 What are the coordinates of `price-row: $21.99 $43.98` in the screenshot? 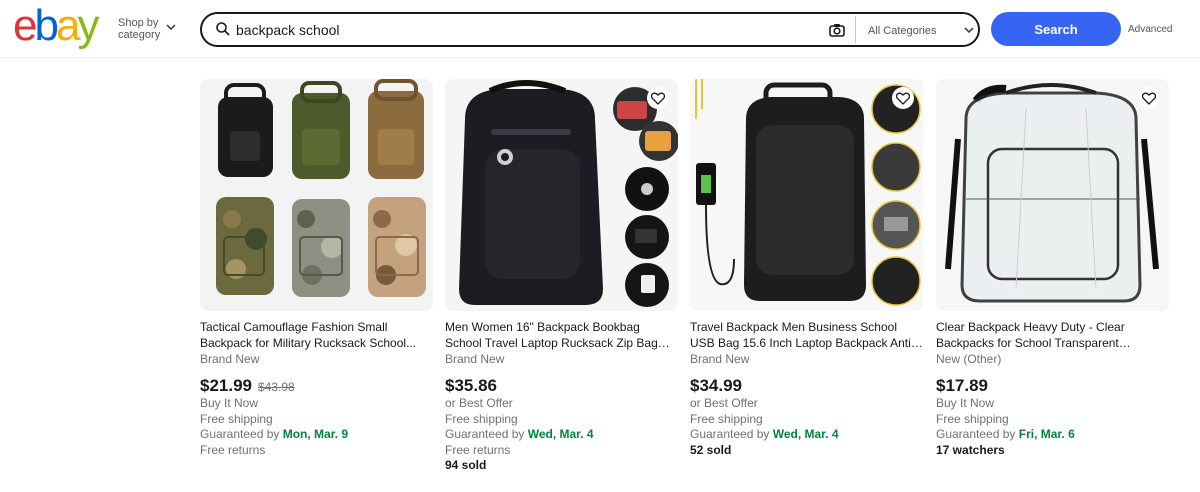 It's located at (316, 386).